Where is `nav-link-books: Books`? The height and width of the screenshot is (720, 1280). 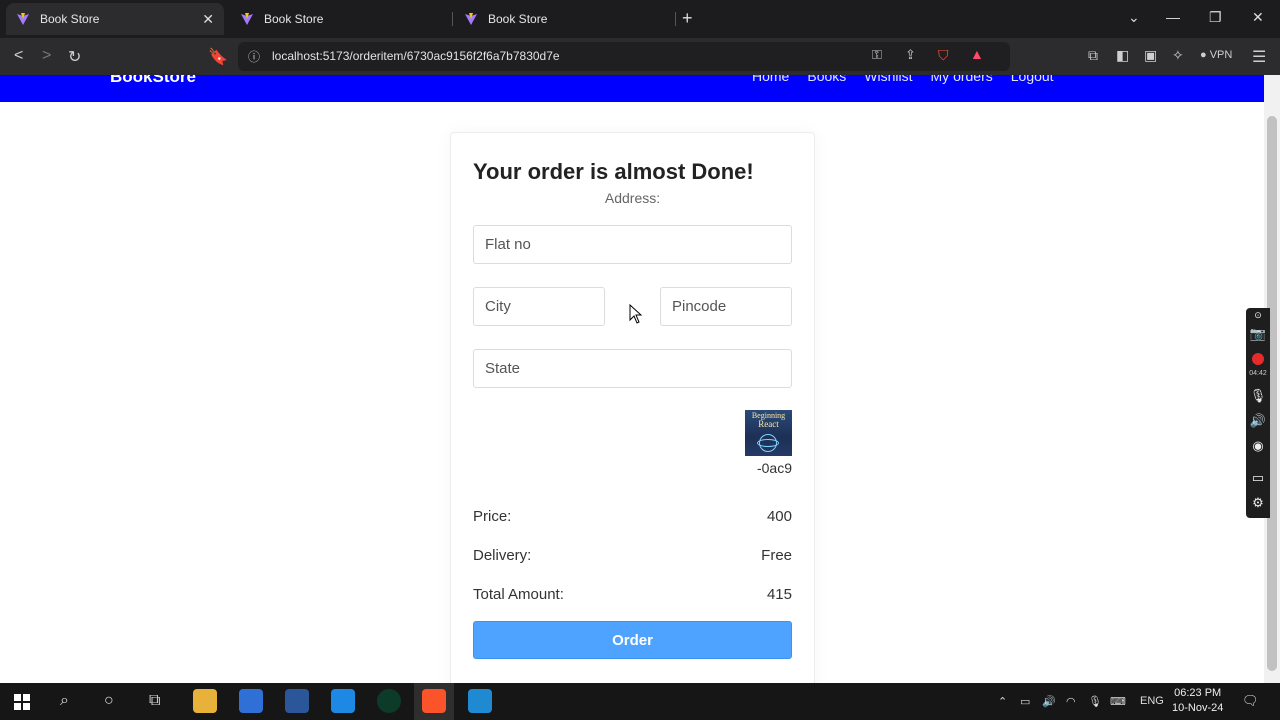 nav-link-books: Books is located at coordinates (826, 79).